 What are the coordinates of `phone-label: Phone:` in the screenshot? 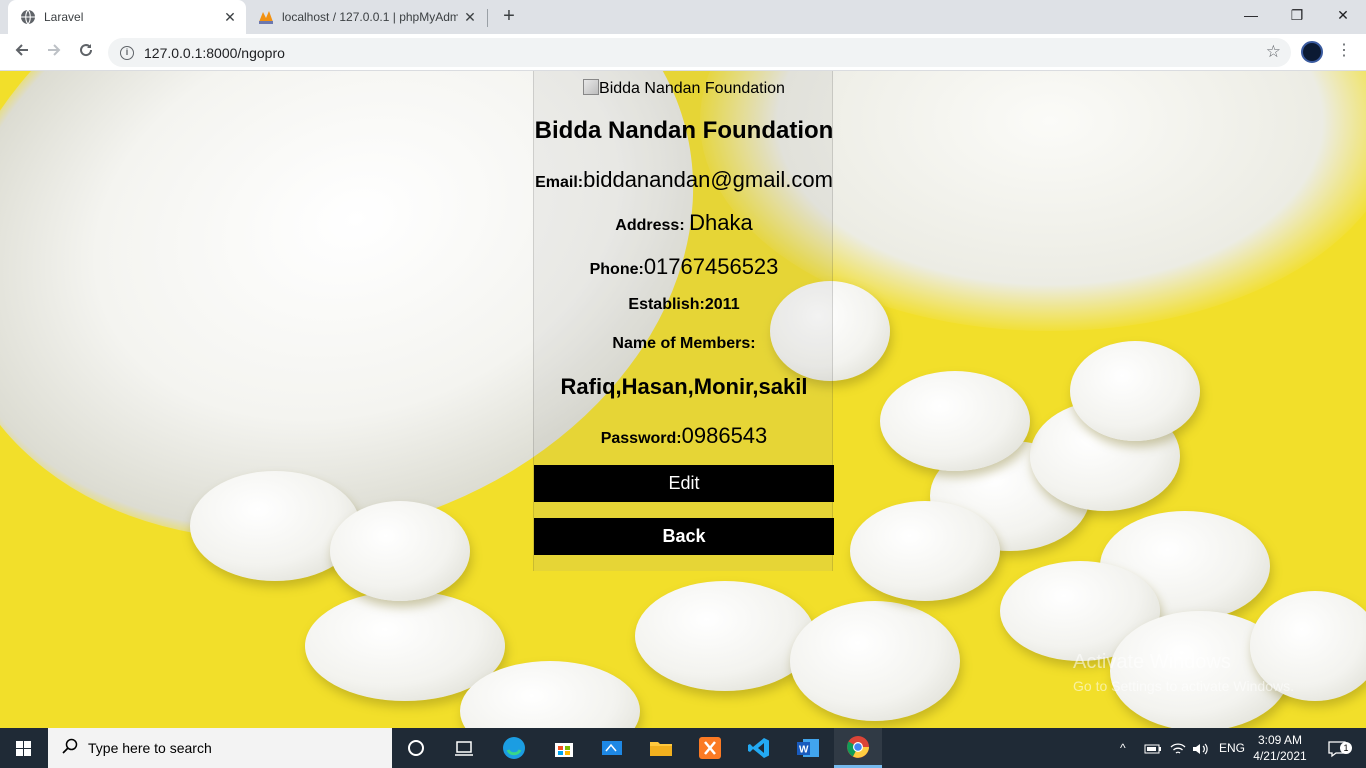 It's located at (616, 269).